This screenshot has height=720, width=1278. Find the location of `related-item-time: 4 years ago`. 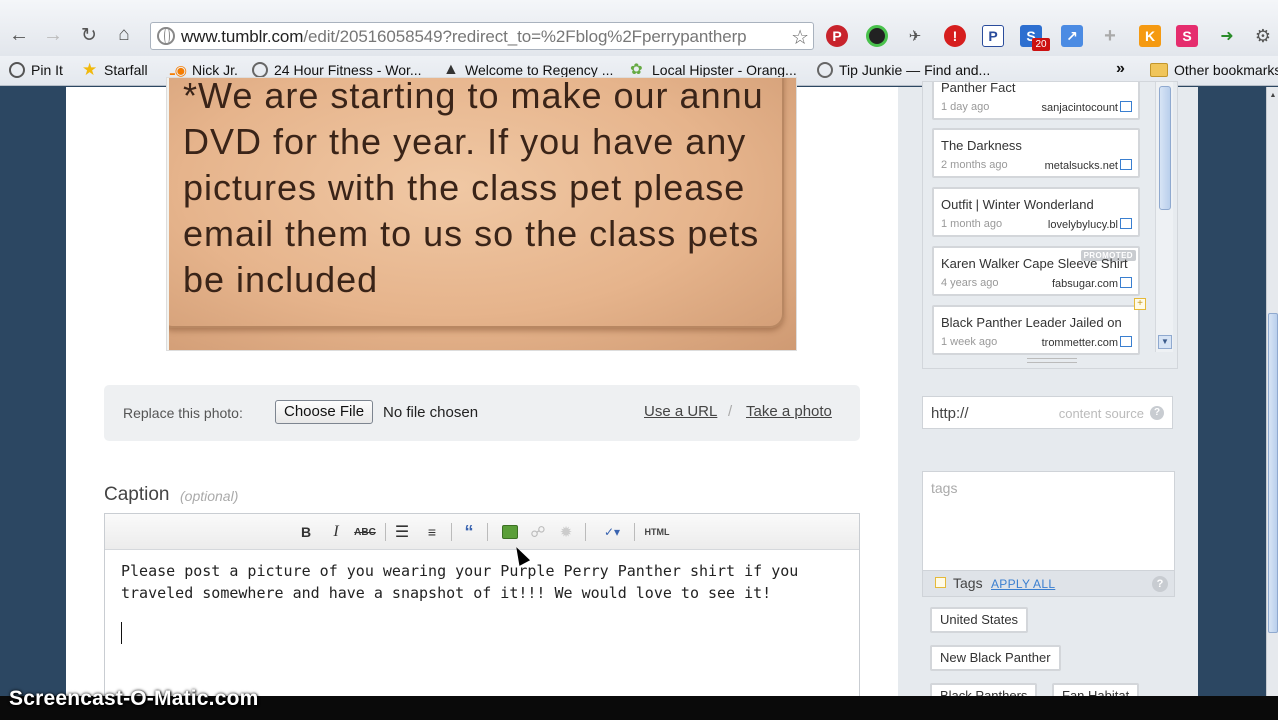

related-item-time: 4 years ago is located at coordinates (970, 283).